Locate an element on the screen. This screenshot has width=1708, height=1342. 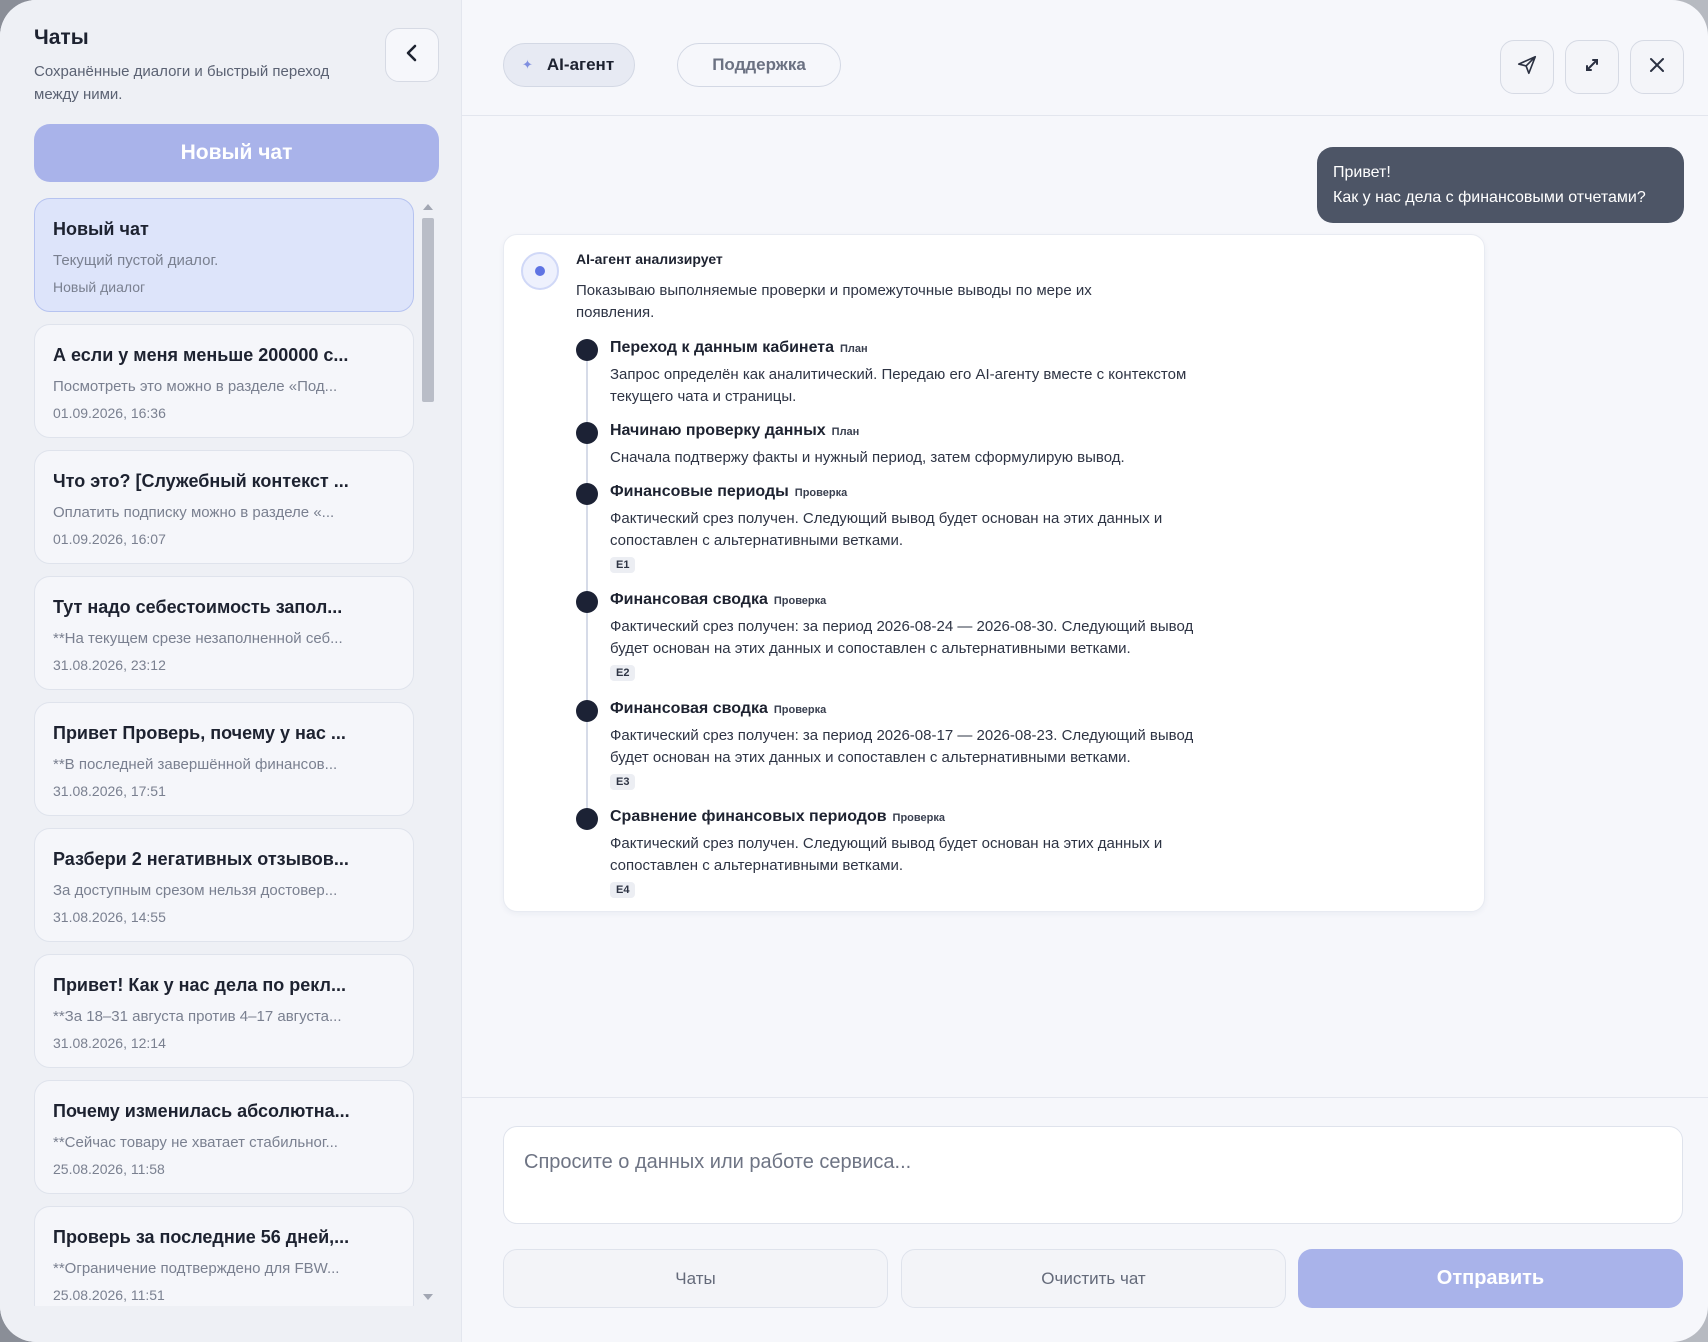
expand-icon is located at coordinates (1592, 67).